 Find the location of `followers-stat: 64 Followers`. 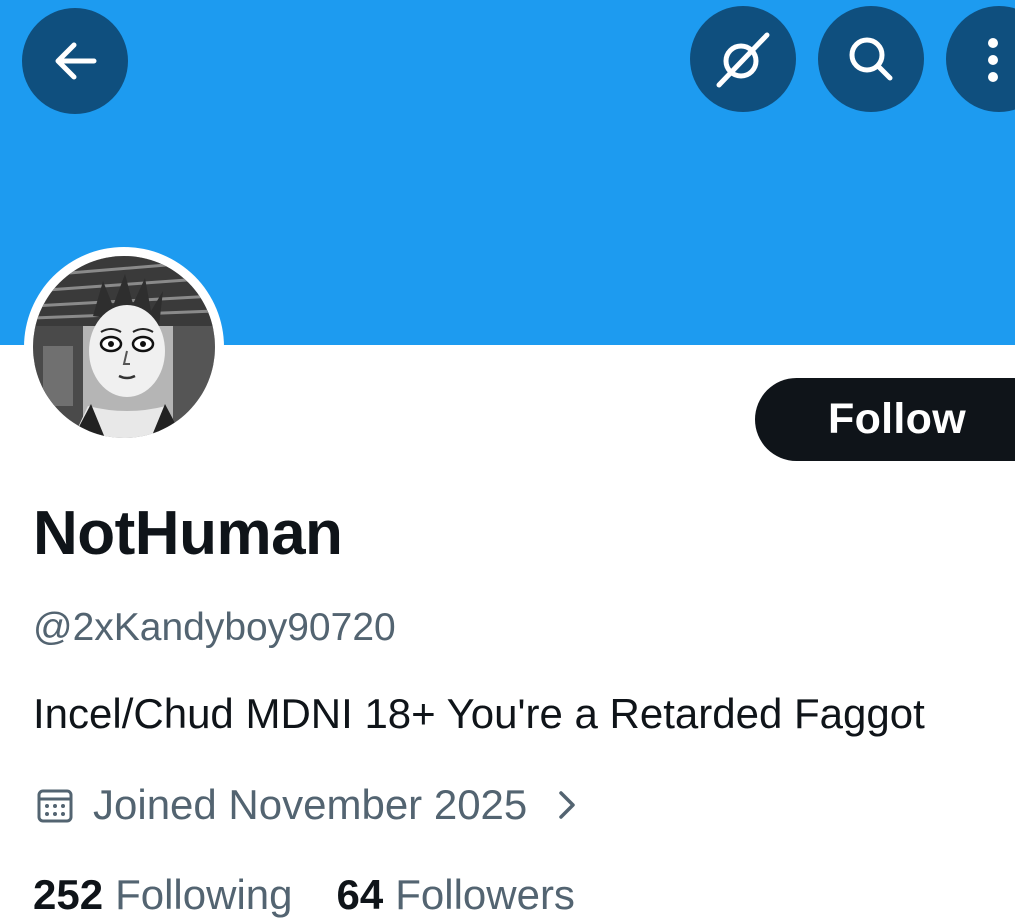

followers-stat: 64 Followers is located at coordinates (456, 895).